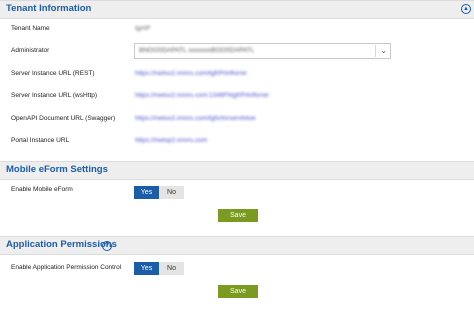 This screenshot has width=474, height=313. What do you see at coordinates (63, 118) in the screenshot?
I see `openapi-label: OpenAPI Document URL (Swagger)` at bounding box center [63, 118].